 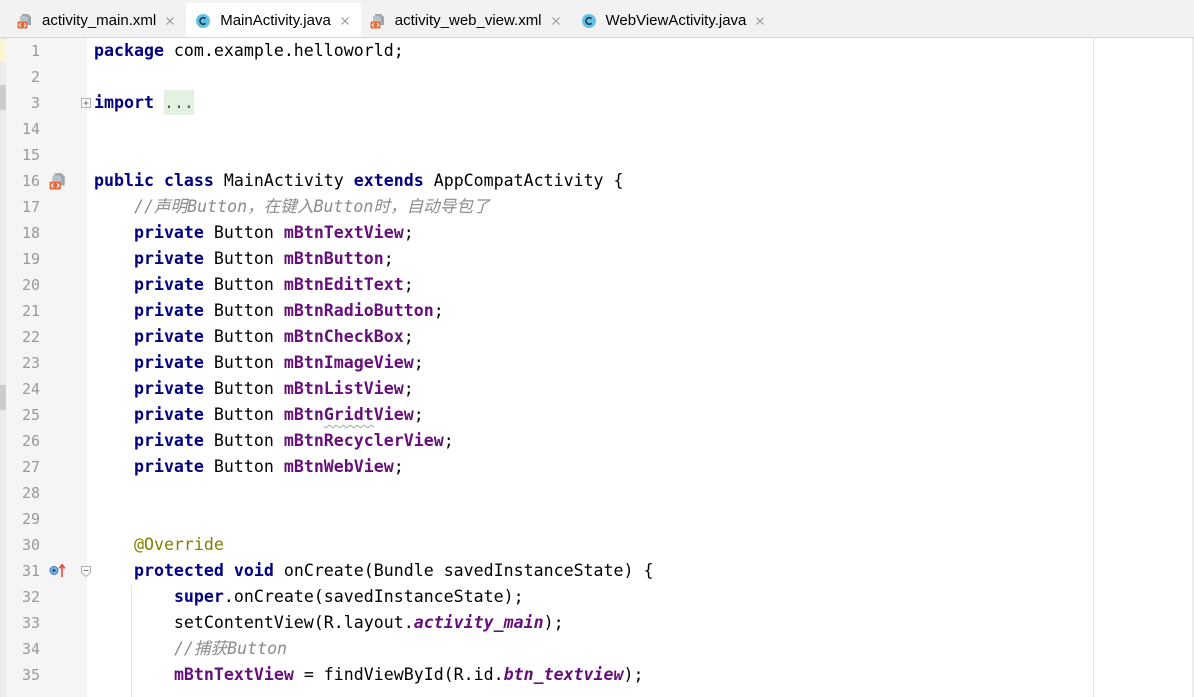 I want to click on field-name: mBtnCheckBox, so click(x=343, y=336).